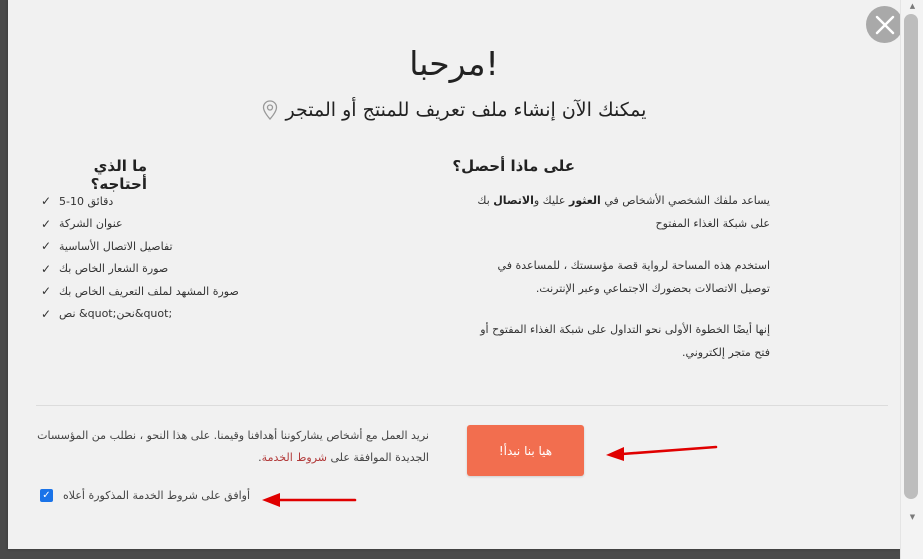 This screenshot has width=923, height=559. I want to click on needs-title: ما الذي أحتاجه؟, so click(118, 175).